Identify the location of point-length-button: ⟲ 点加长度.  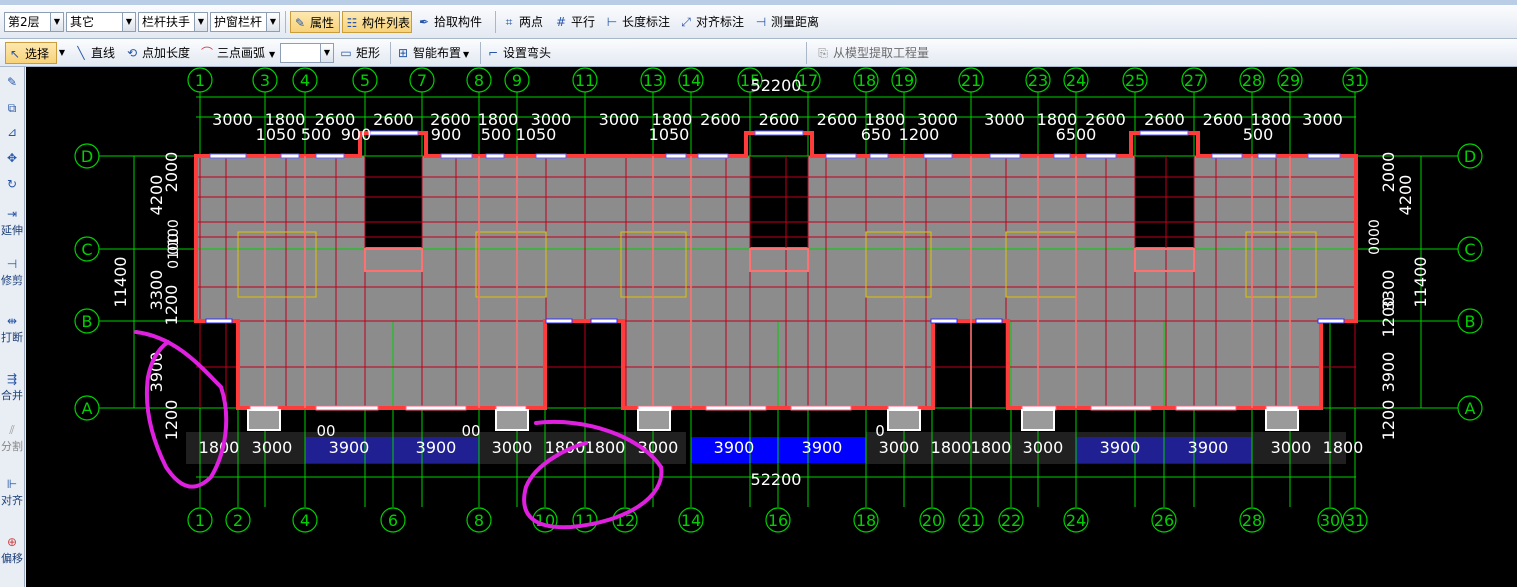
(159, 53).